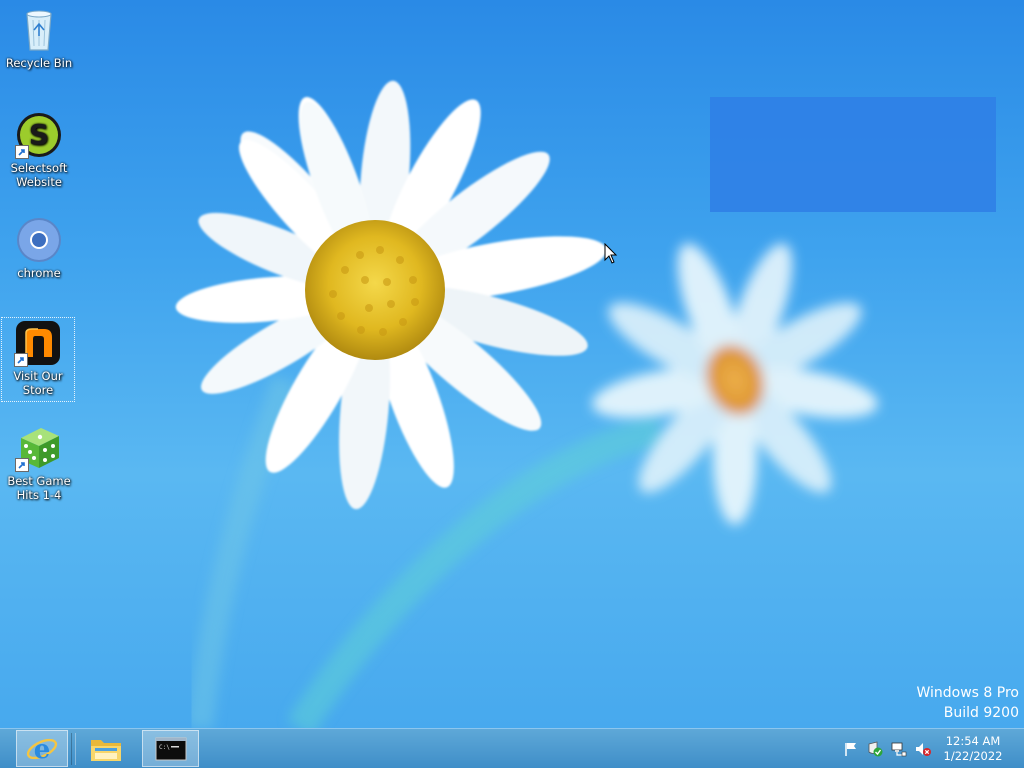 This screenshot has width=1024, height=768. Describe the element at coordinates (38, 383) in the screenshot. I see `desktop-icon-label: Visit Our Store` at that location.